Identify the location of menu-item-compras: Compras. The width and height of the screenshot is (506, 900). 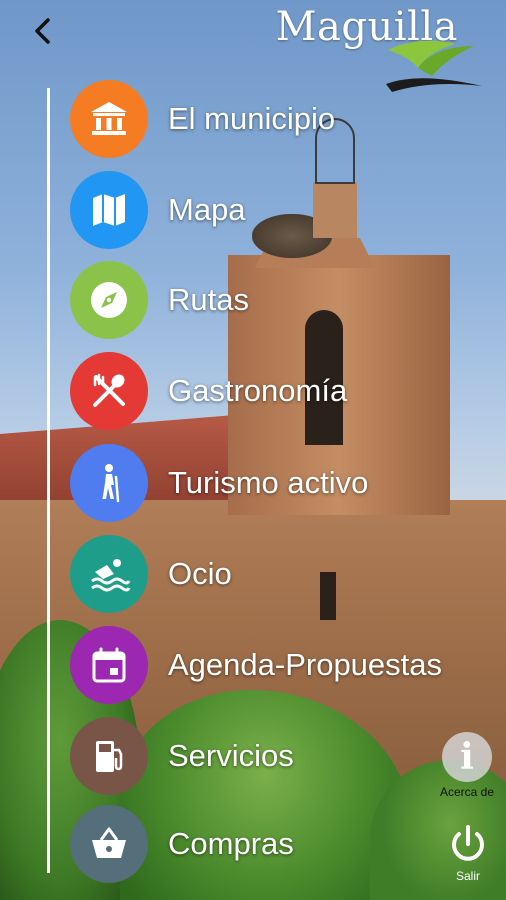
(285, 844).